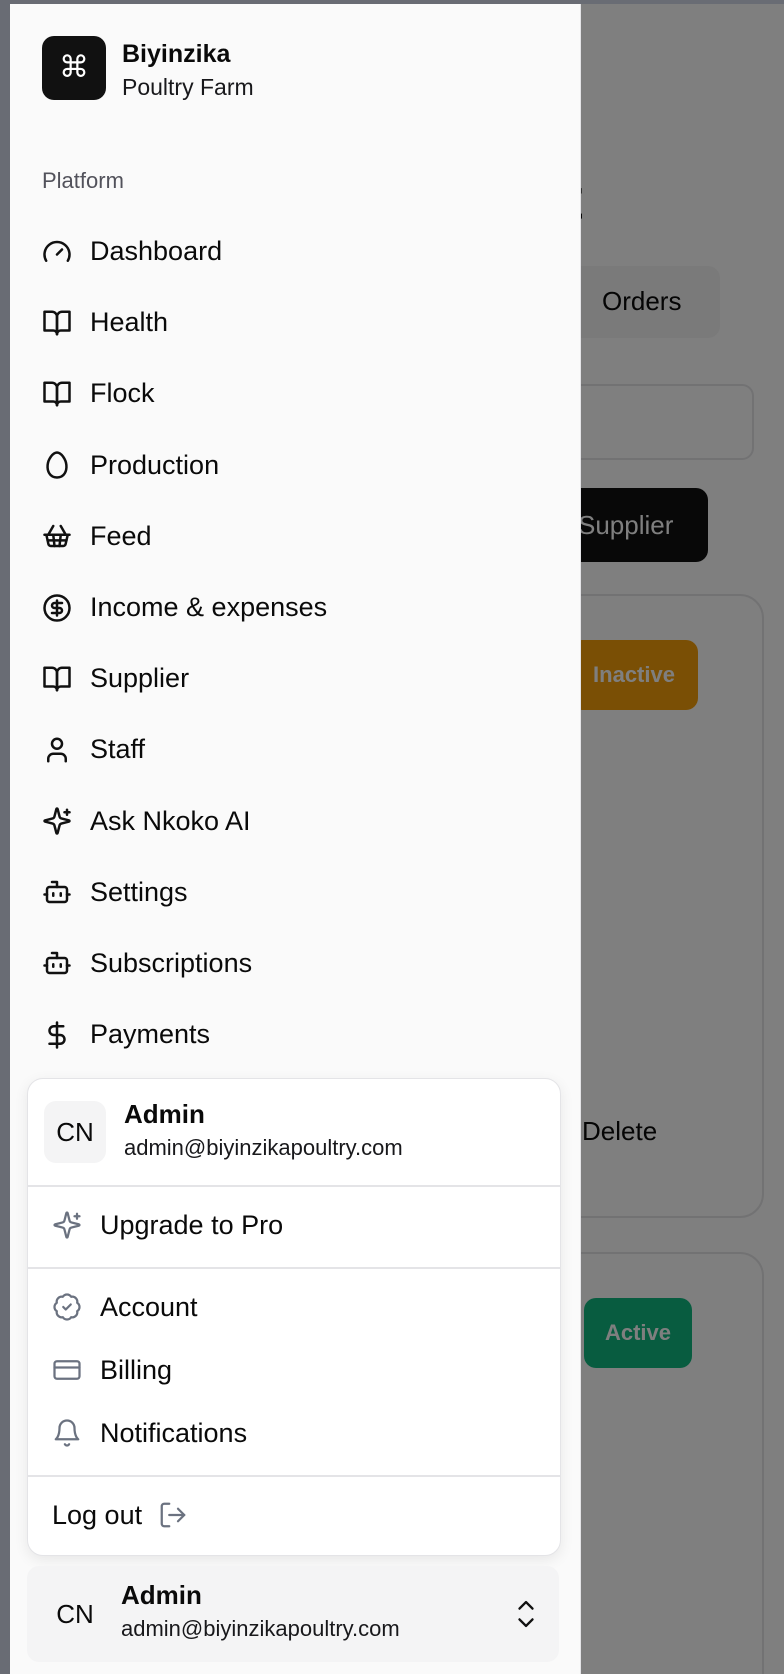 The width and height of the screenshot is (784, 1674). Describe the element at coordinates (263, 1147) in the screenshot. I see `menu-user-email: admin@biyinzikapoultry.com` at that location.